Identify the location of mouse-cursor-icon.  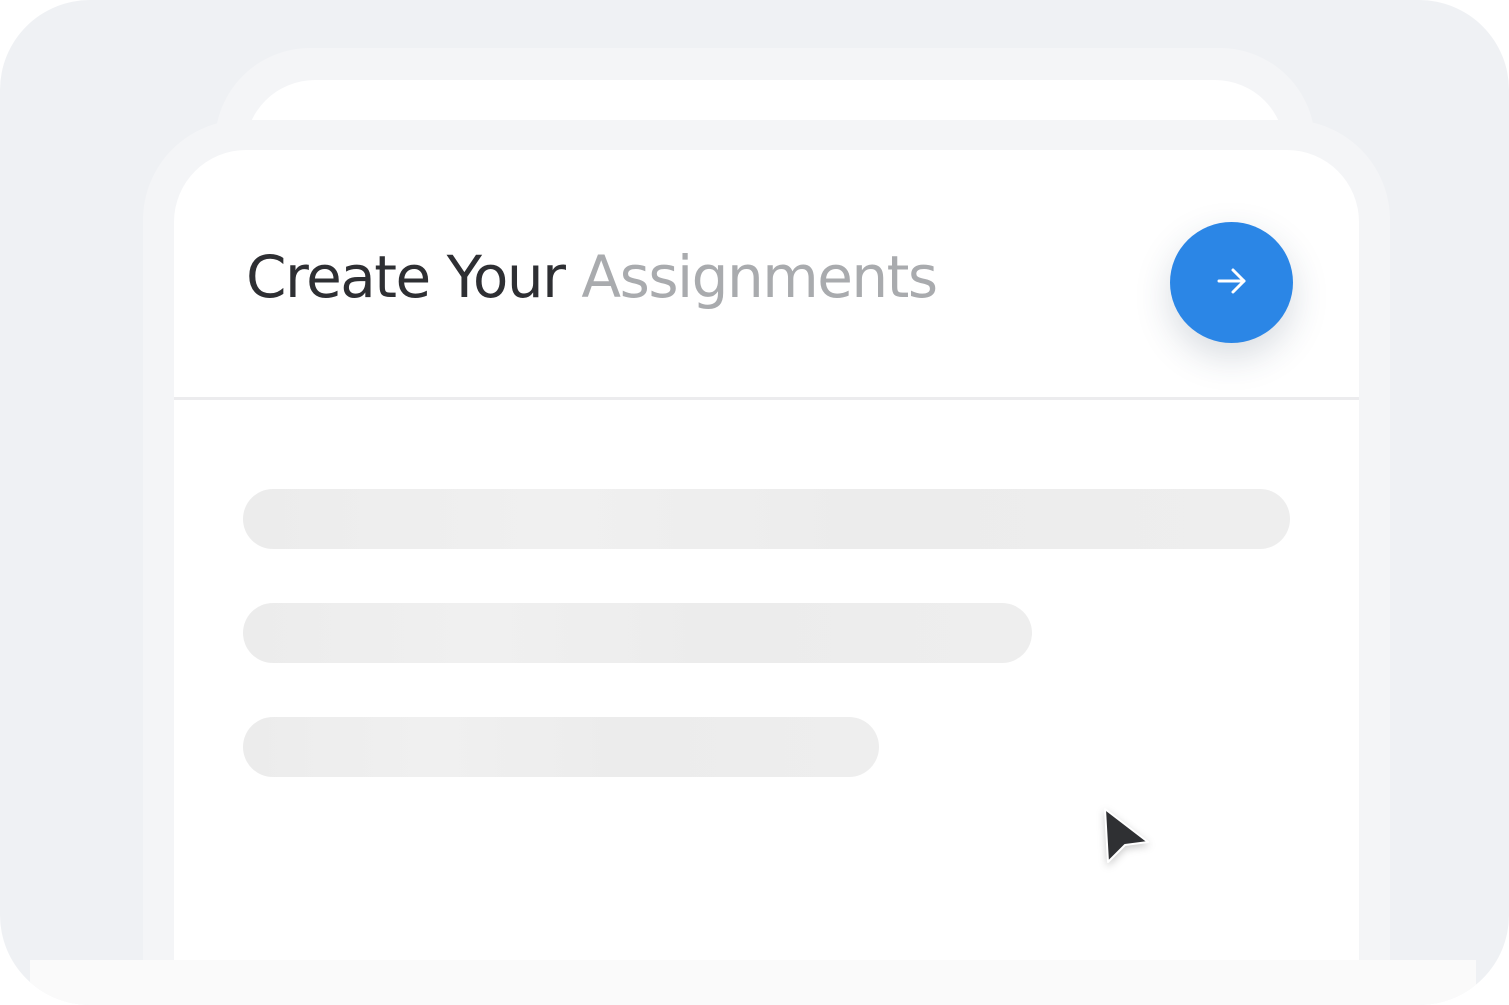
(1126, 837).